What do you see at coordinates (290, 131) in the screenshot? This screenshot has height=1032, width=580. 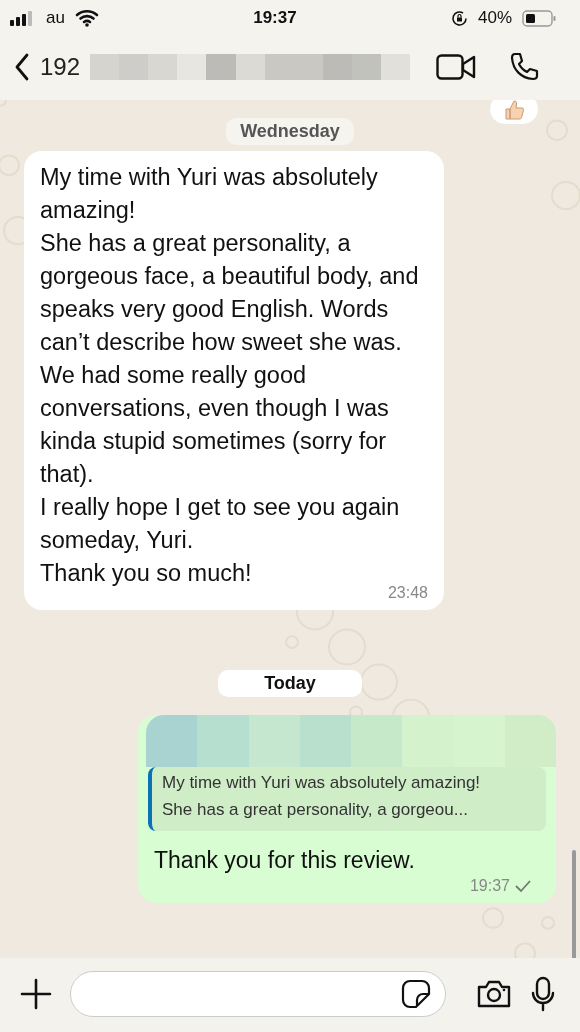 I see `date-label: Wednesday` at bounding box center [290, 131].